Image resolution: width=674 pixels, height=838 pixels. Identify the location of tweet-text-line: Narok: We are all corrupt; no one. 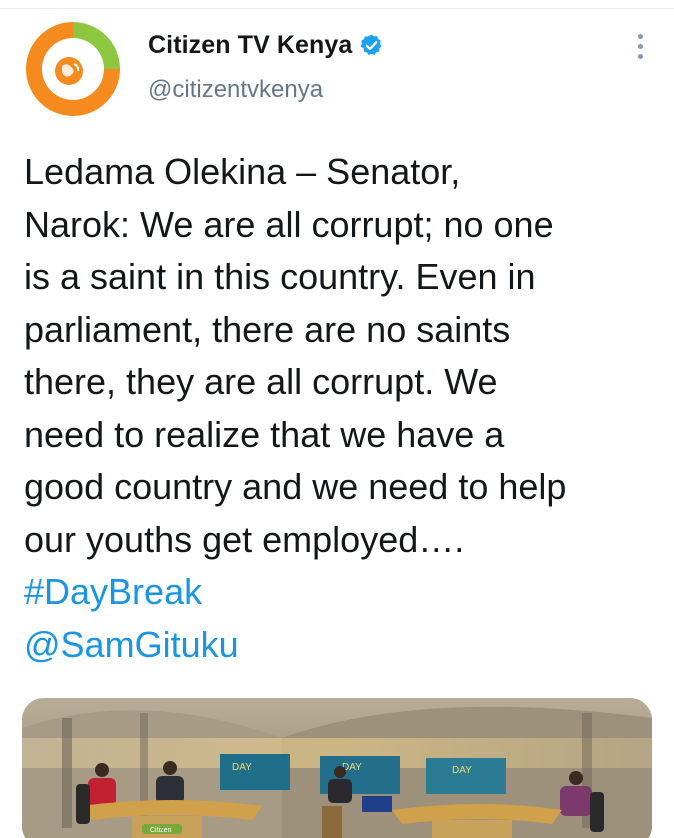
(289, 224).